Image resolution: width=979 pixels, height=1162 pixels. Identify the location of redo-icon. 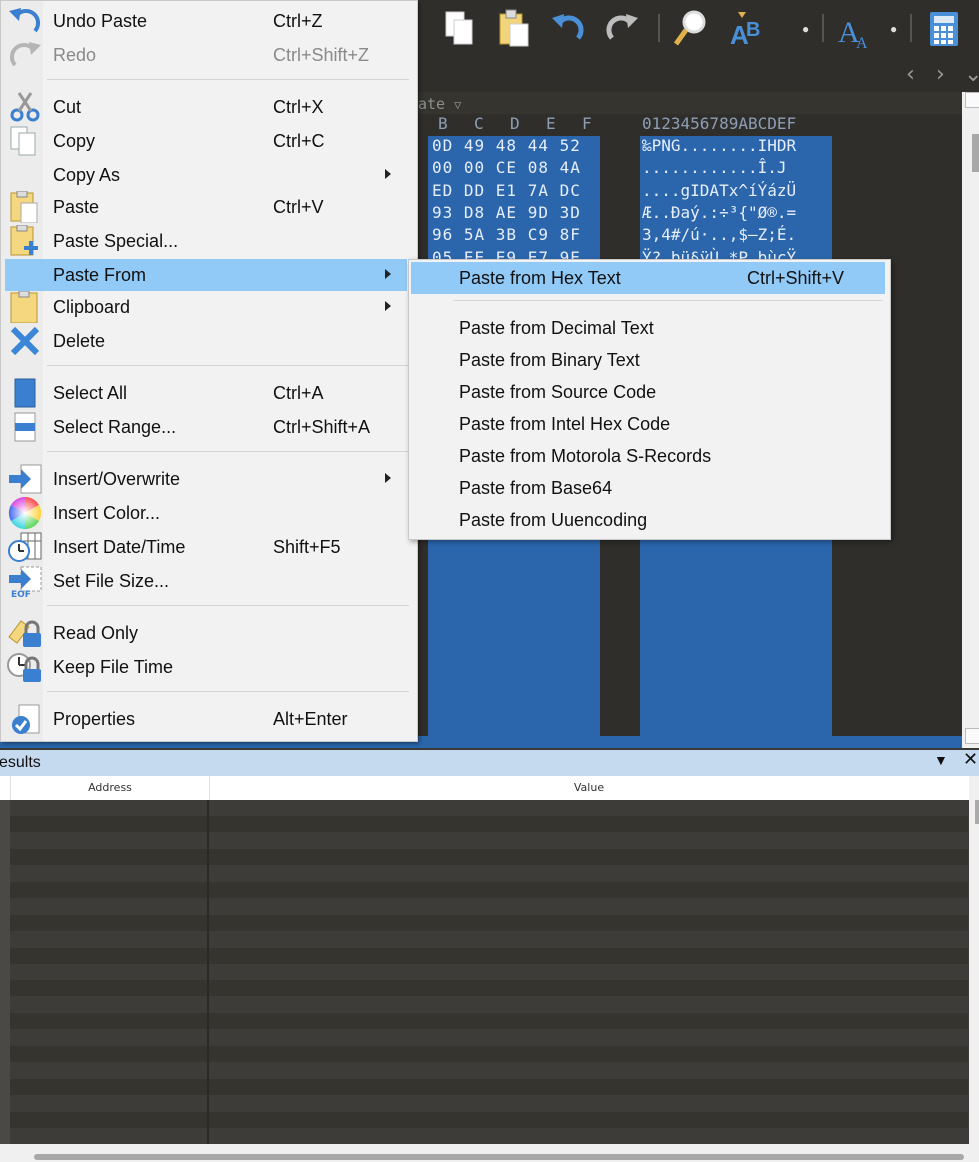
(623, 29).